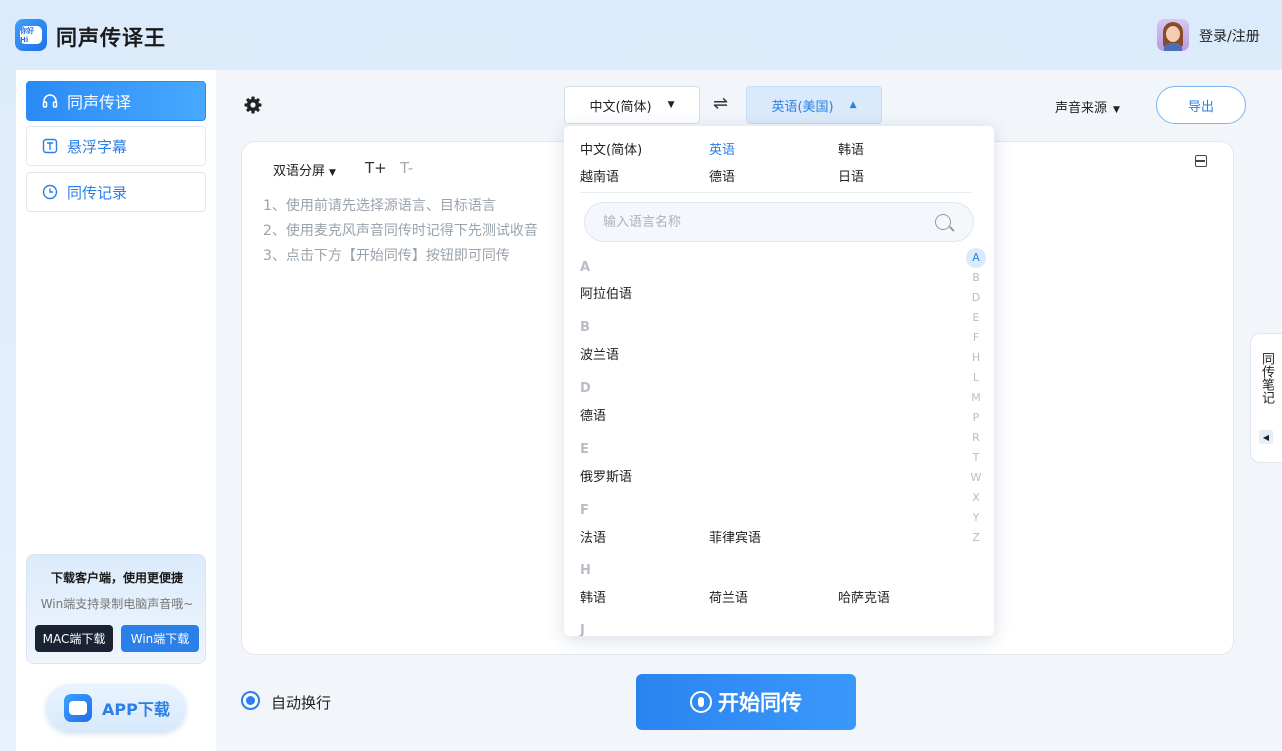 This screenshot has width=1282, height=751. I want to click on mac-download-button: MAC端下载, so click(74, 638).